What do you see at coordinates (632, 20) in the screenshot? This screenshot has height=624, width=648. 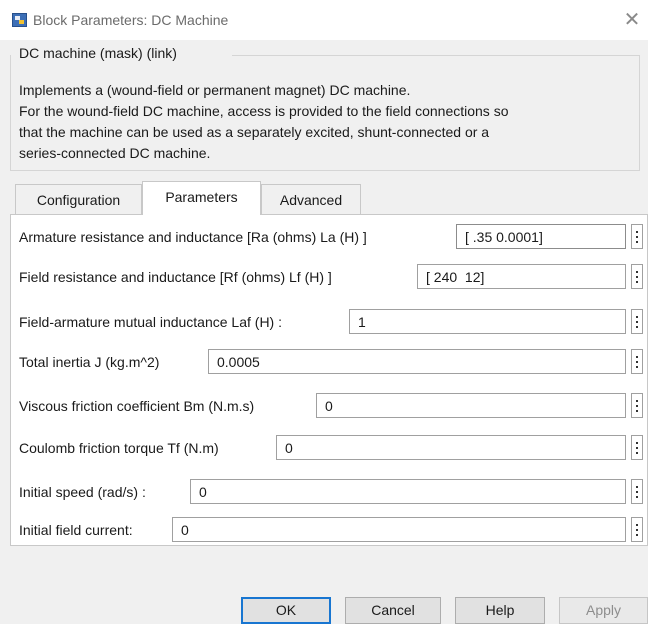 I see `close-icon: ✕` at bounding box center [632, 20].